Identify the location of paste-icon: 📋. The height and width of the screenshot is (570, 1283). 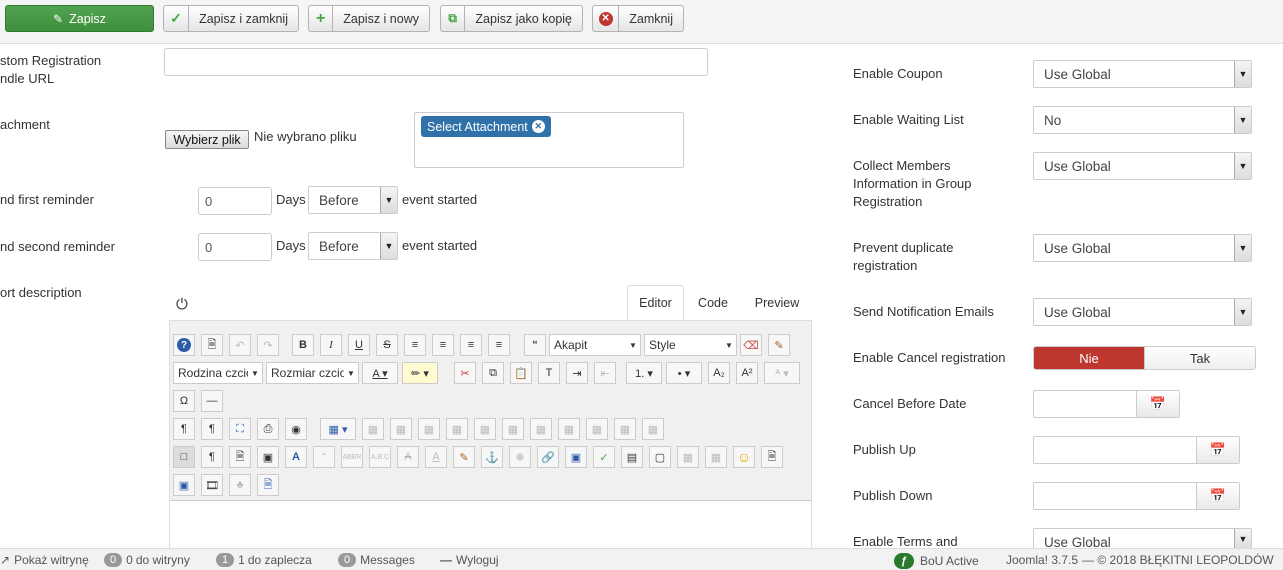
(521, 373).